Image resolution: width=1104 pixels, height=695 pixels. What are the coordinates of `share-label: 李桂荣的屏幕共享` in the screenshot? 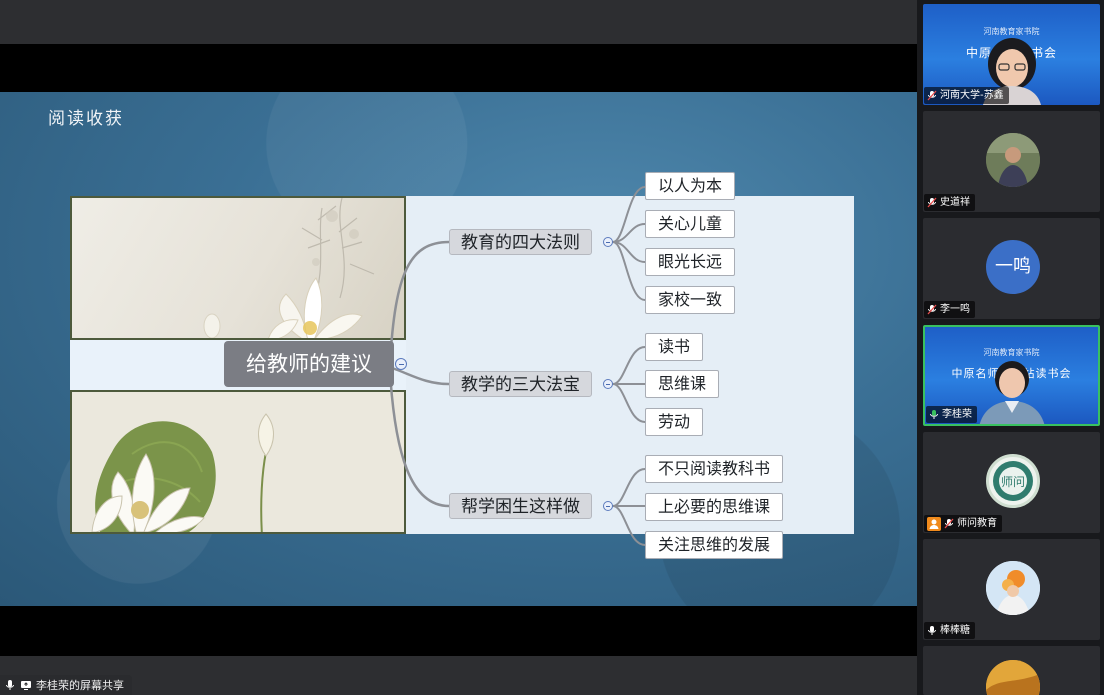 It's located at (80, 685).